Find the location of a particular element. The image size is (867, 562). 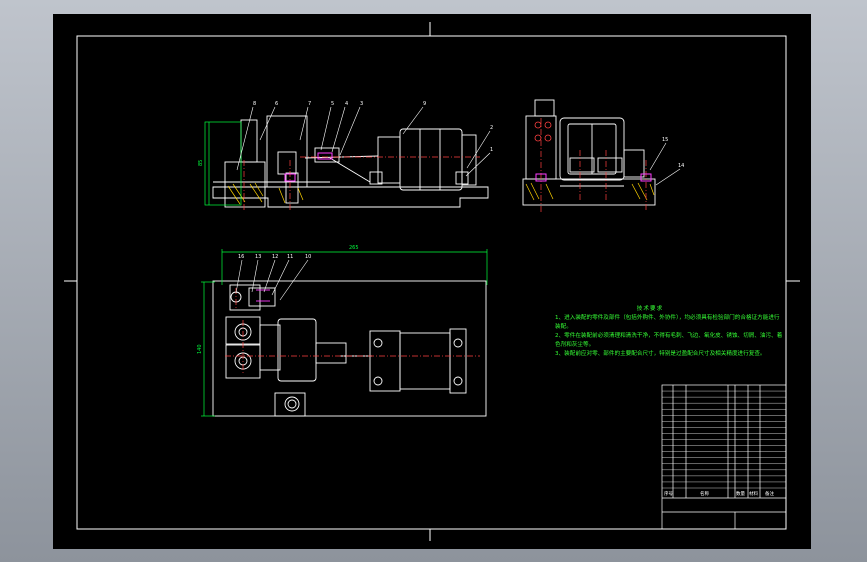

title-block is located at coordinates (724, 457).